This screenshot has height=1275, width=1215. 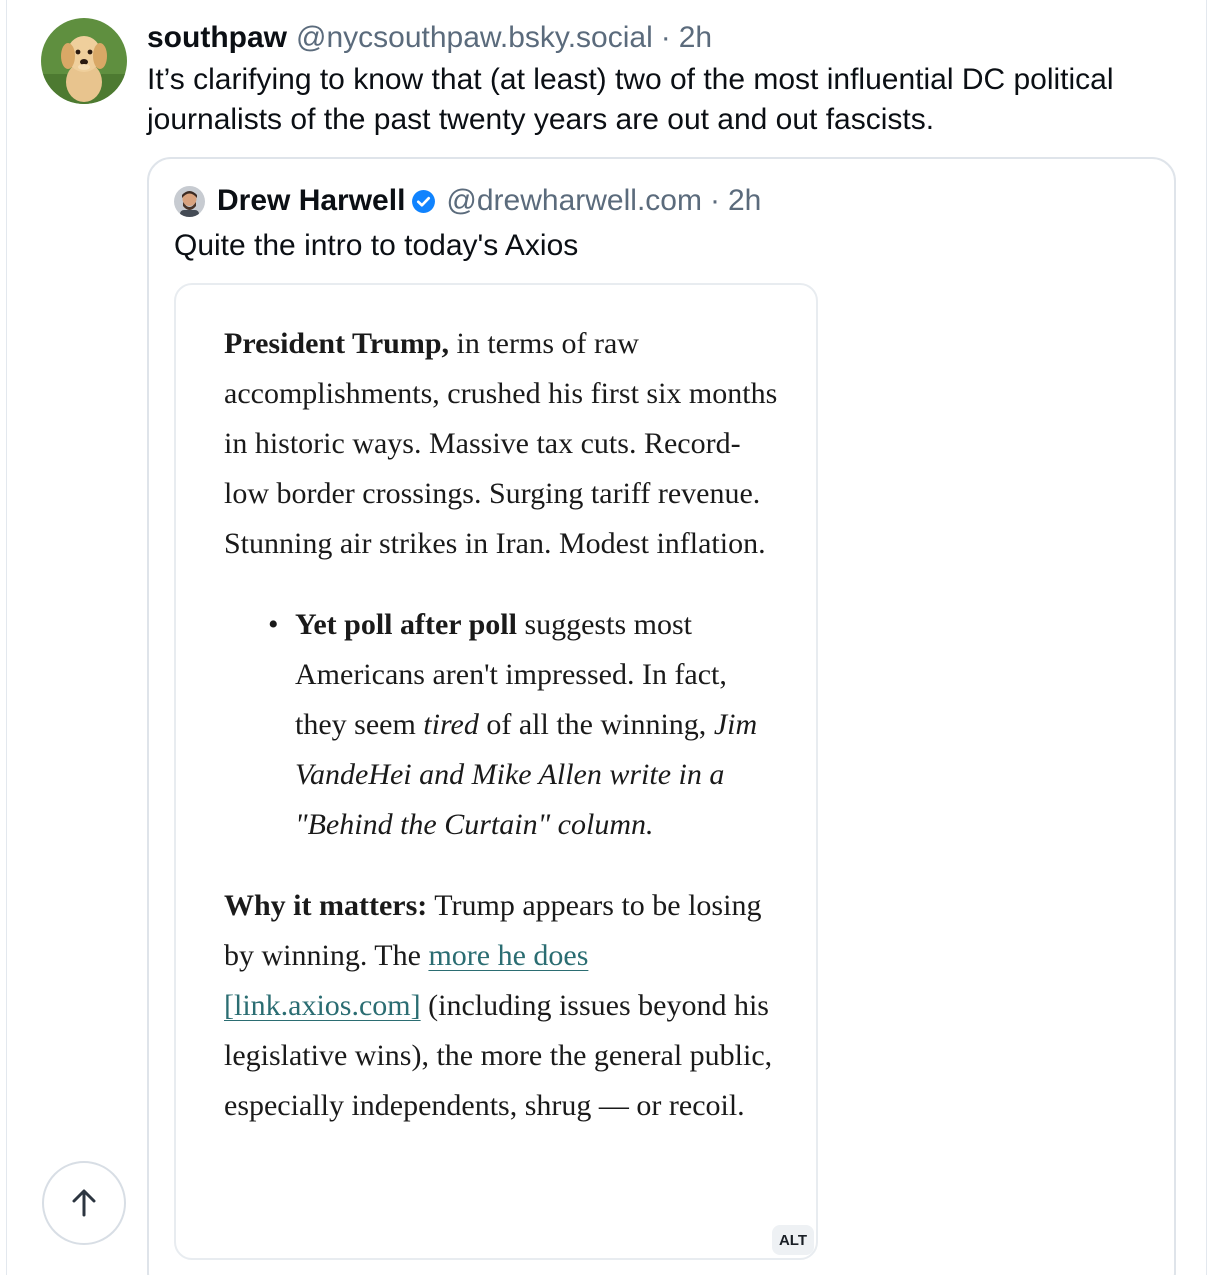 I want to click on paragraph-2-bold-lead: Why it matters:, so click(x=326, y=905).